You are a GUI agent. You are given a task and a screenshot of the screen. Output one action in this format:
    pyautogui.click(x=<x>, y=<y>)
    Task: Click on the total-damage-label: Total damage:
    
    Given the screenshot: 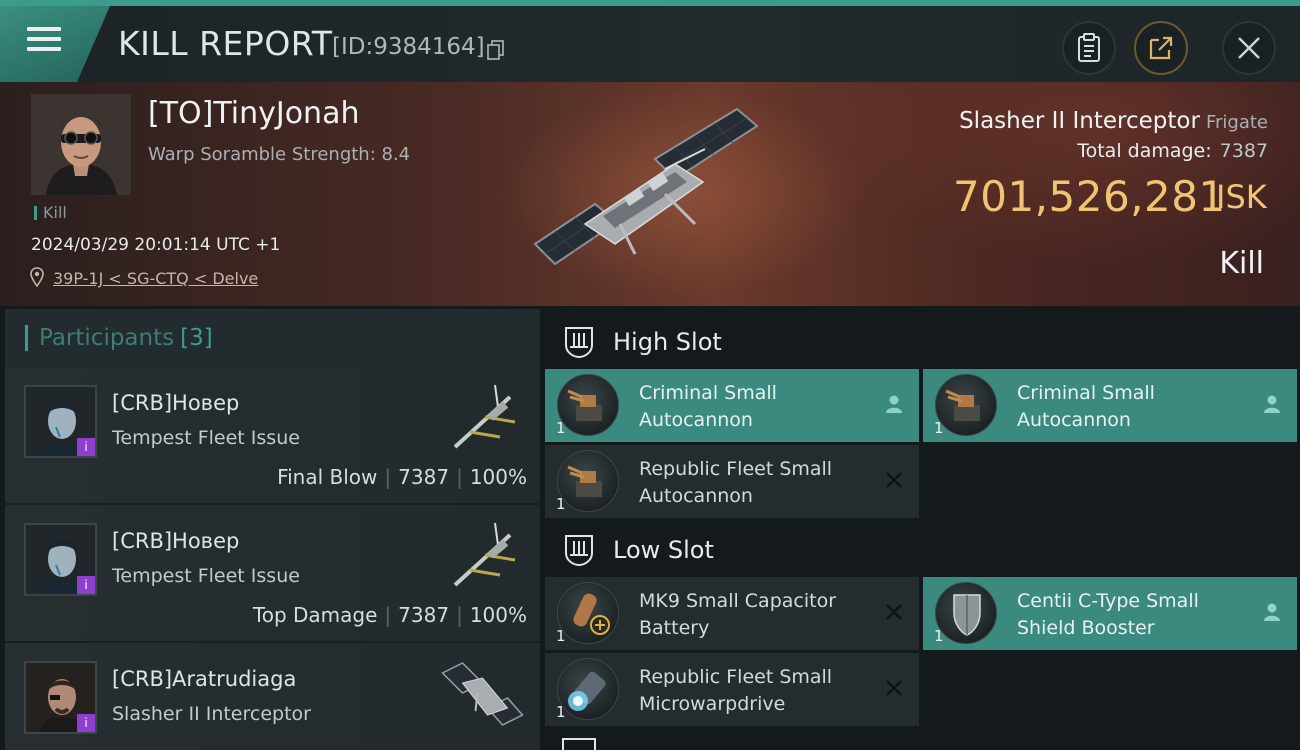 What is the action you would take?
    pyautogui.click(x=1144, y=151)
    